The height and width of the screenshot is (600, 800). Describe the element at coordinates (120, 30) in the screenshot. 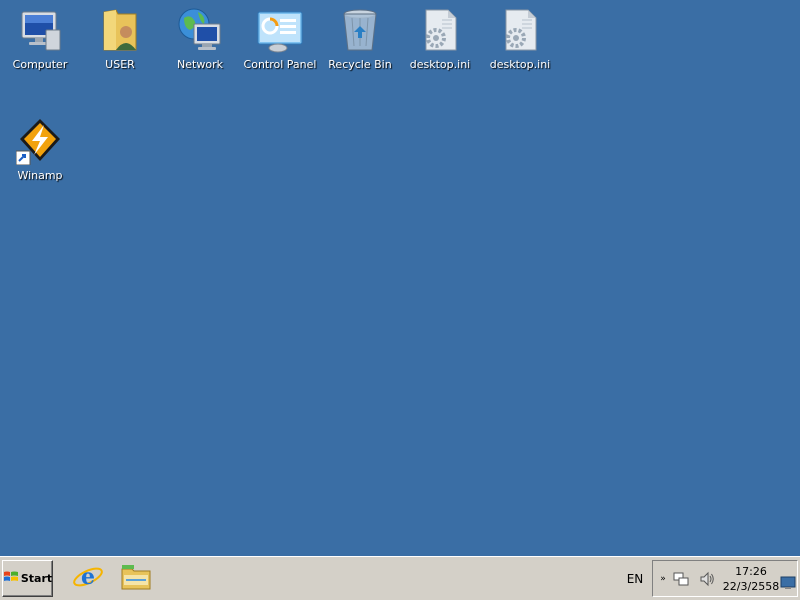

I see `user-folder-icon` at that location.